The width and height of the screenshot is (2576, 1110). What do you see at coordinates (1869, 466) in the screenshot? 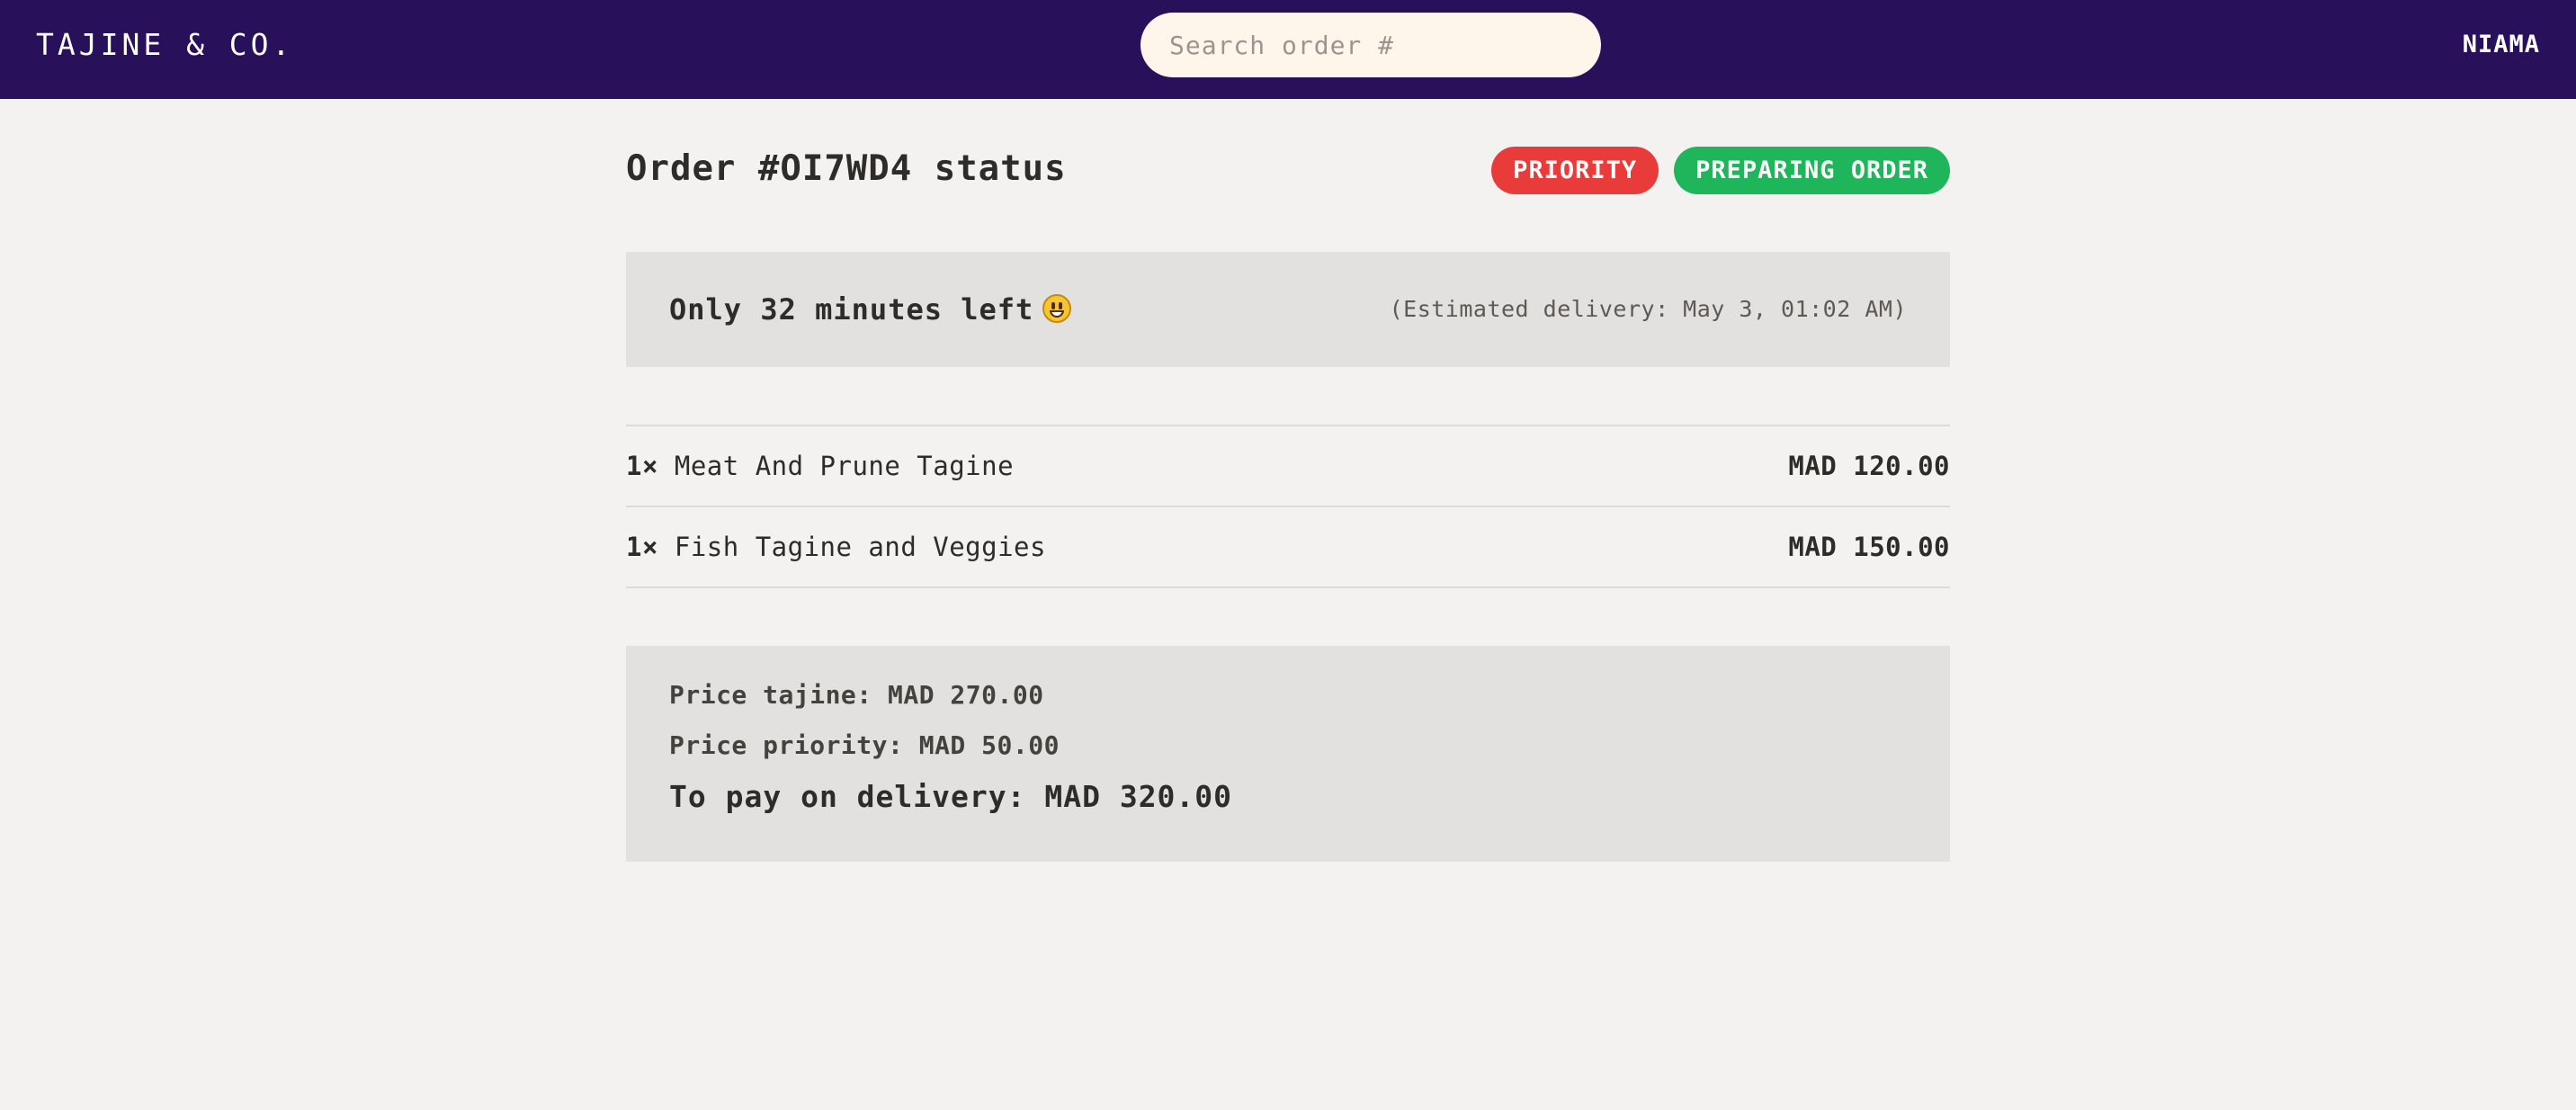
I see `item-price: MAD 120.00` at bounding box center [1869, 466].